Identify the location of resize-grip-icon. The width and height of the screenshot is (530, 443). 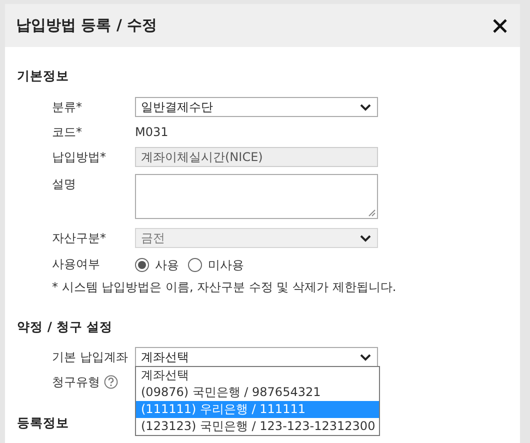
(372, 213).